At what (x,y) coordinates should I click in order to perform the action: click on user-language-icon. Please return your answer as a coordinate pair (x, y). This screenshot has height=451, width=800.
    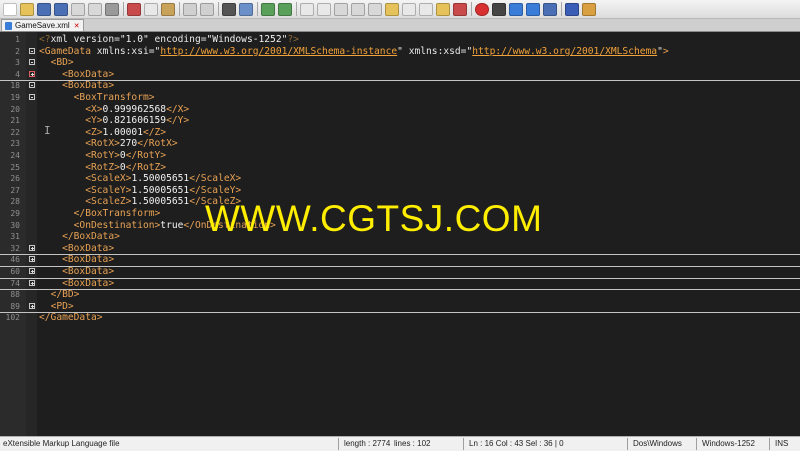
    Looking at the image, I should click on (392, 9).